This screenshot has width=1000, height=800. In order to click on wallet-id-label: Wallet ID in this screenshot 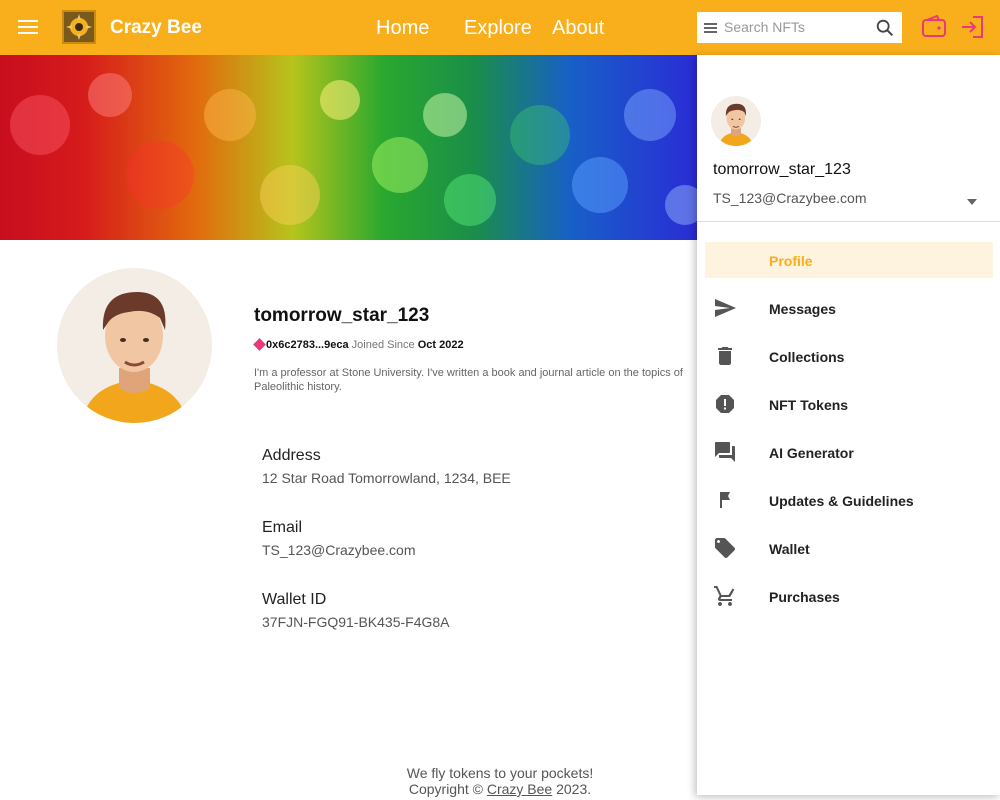, I will do `click(294, 599)`.